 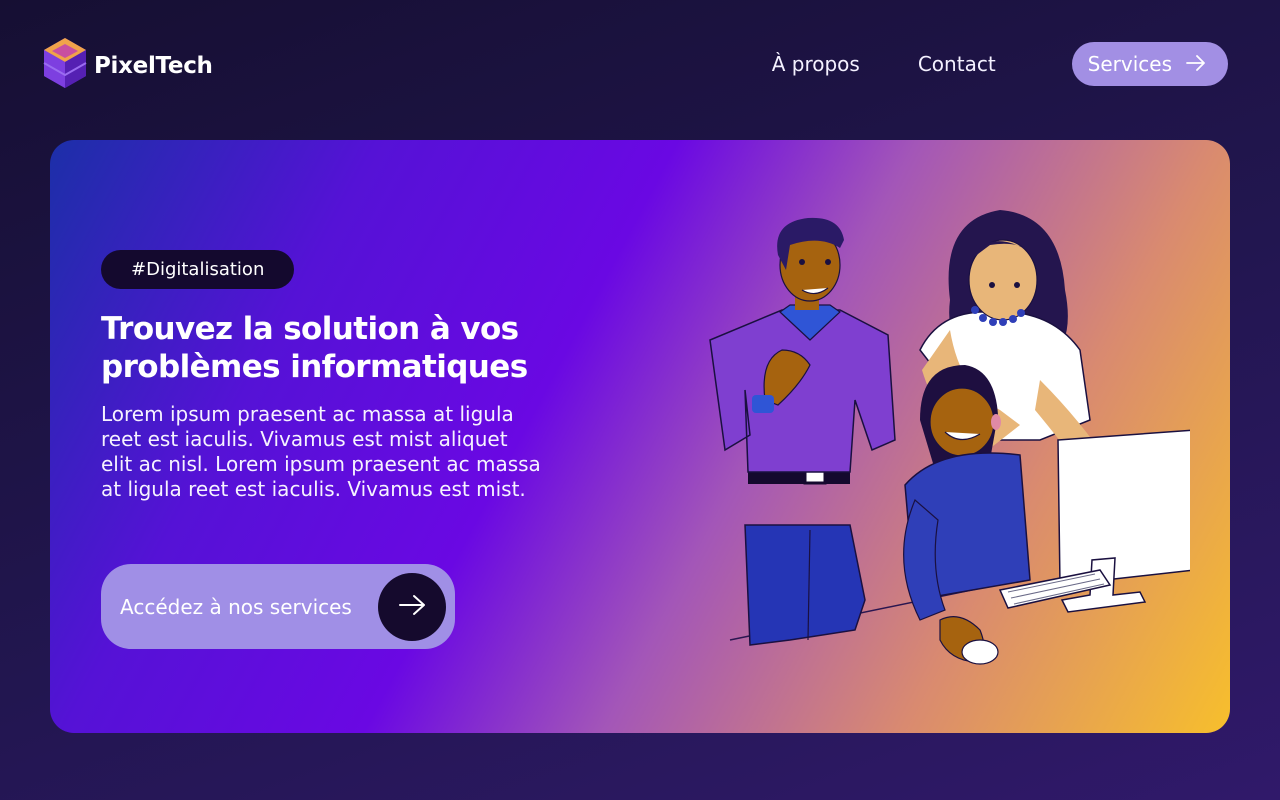 I want to click on services-button-label: Services, so click(x=1129, y=64).